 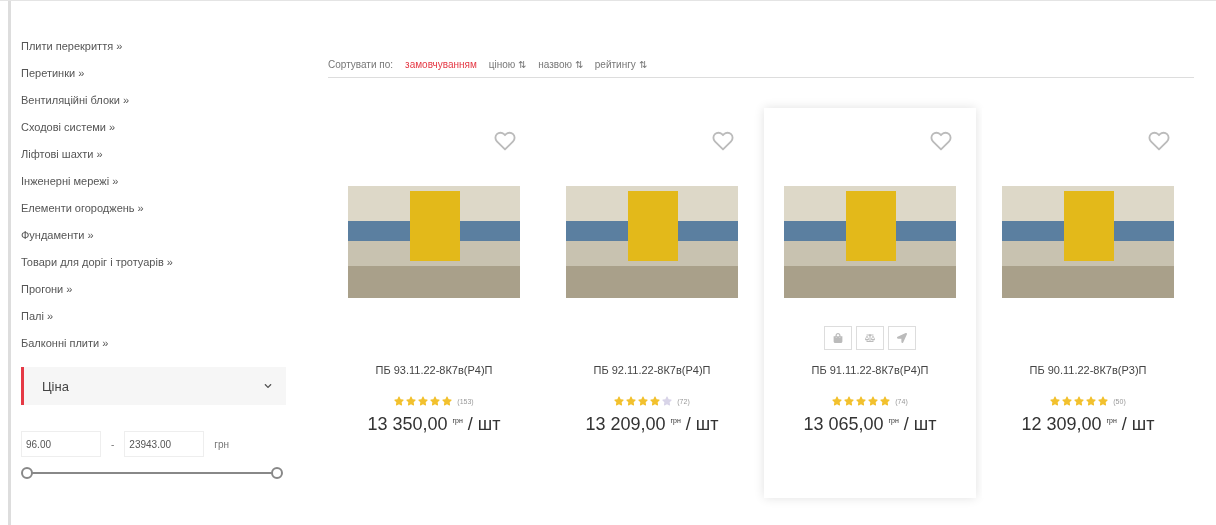 I want to click on filter-title: Ціна, so click(x=55, y=386).